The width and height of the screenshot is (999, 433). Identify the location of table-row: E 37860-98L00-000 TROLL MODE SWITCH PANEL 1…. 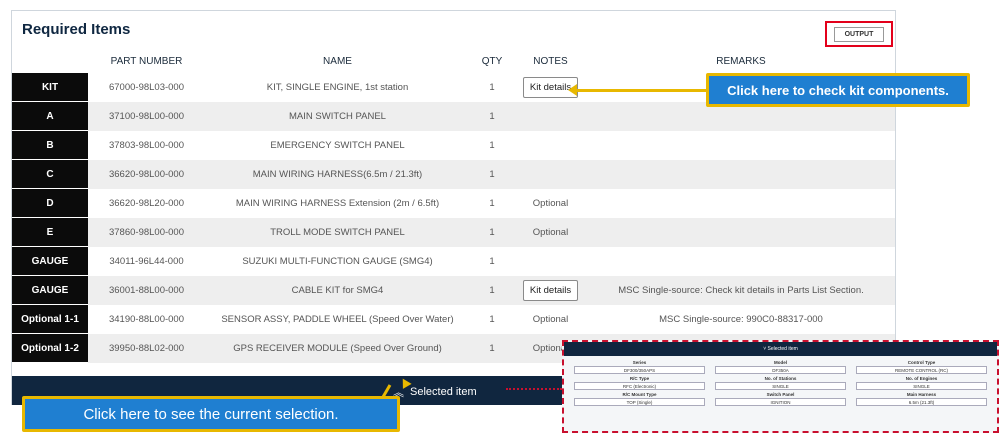
(453, 232).